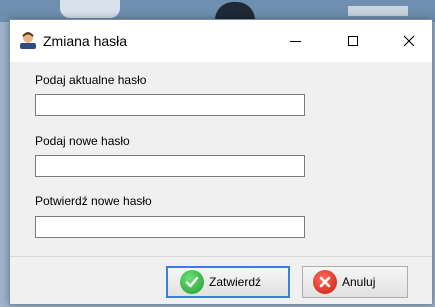 The width and height of the screenshot is (435, 307). What do you see at coordinates (91, 80) in the screenshot?
I see `current-password-label: Podaj aktualne hasło` at bounding box center [91, 80].